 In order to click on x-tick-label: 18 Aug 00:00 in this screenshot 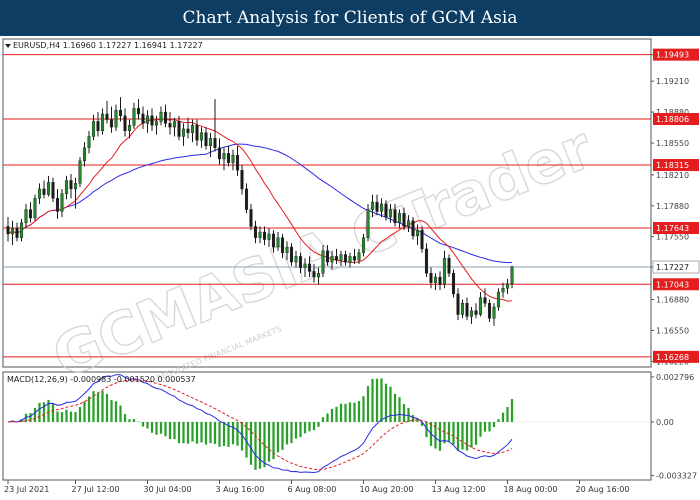, I will do `click(531, 489)`.